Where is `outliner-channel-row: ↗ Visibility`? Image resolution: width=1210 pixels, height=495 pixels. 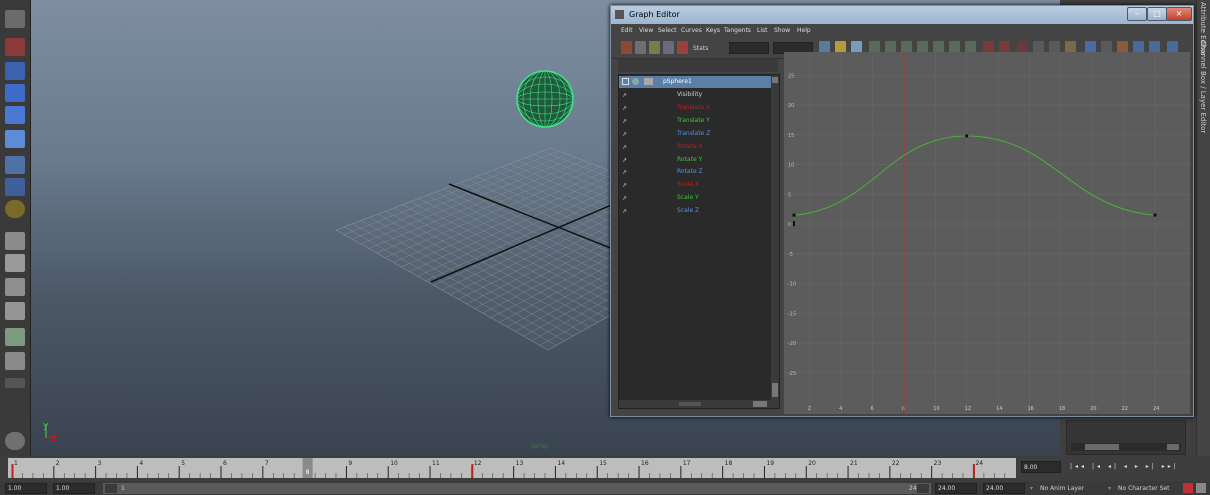 outliner-channel-row: ↗ Visibility is located at coordinates (699, 95).